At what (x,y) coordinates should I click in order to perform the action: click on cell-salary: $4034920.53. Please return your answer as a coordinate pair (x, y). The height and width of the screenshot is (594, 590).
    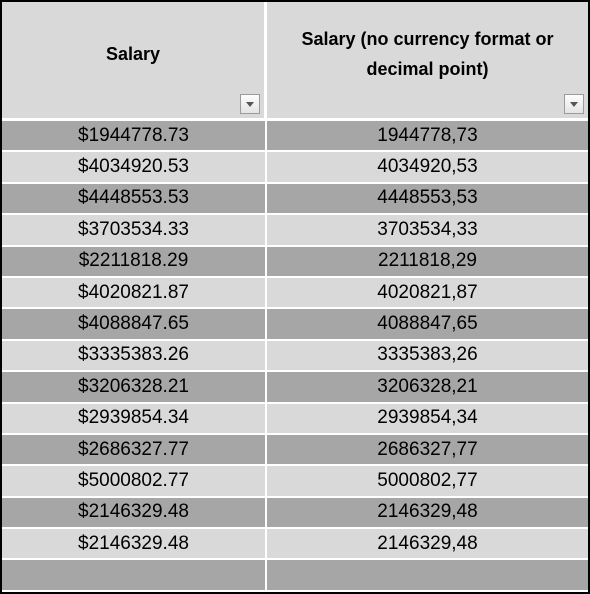
    Looking at the image, I should click on (134, 168).